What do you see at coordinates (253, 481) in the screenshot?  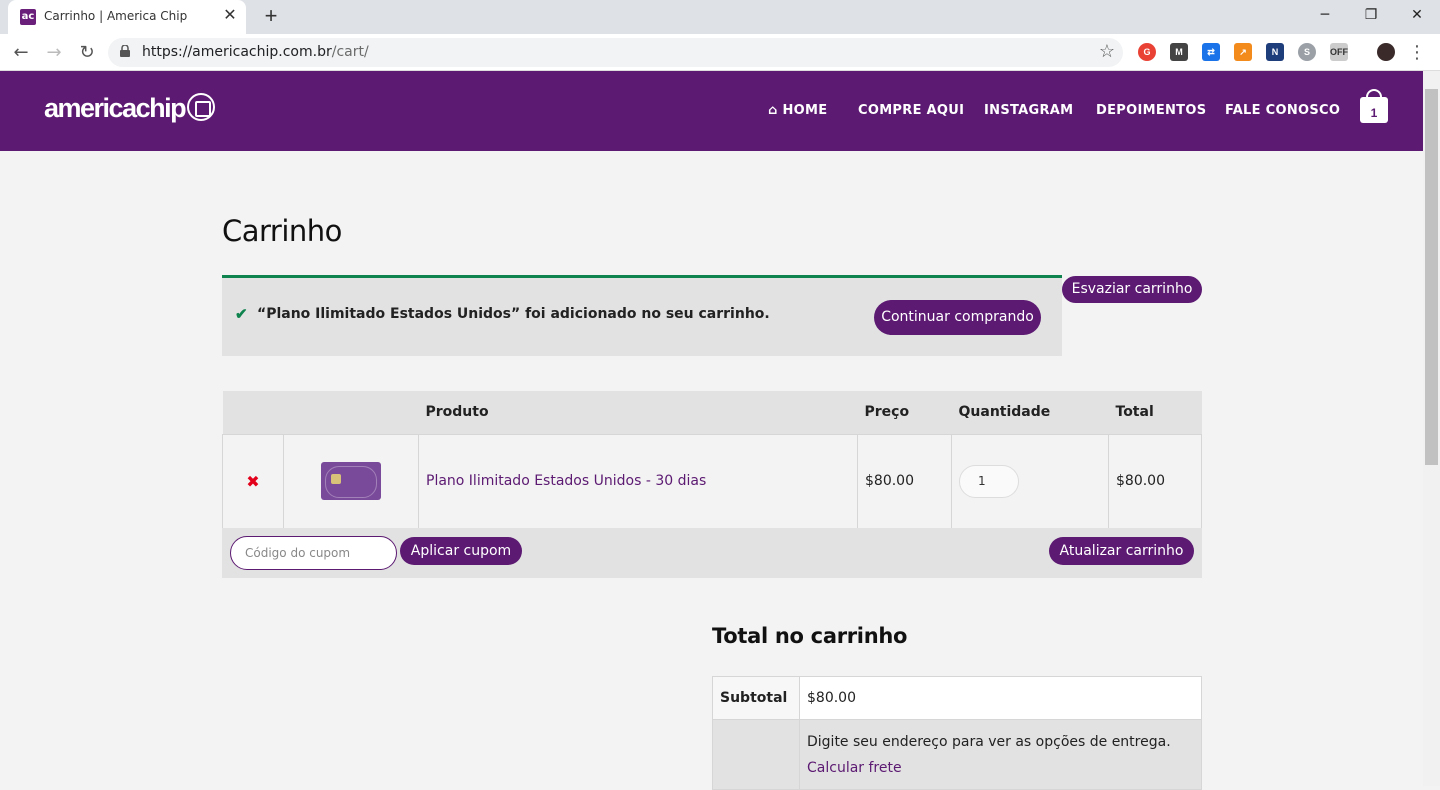 I see `remove-item-icon: ✖` at bounding box center [253, 481].